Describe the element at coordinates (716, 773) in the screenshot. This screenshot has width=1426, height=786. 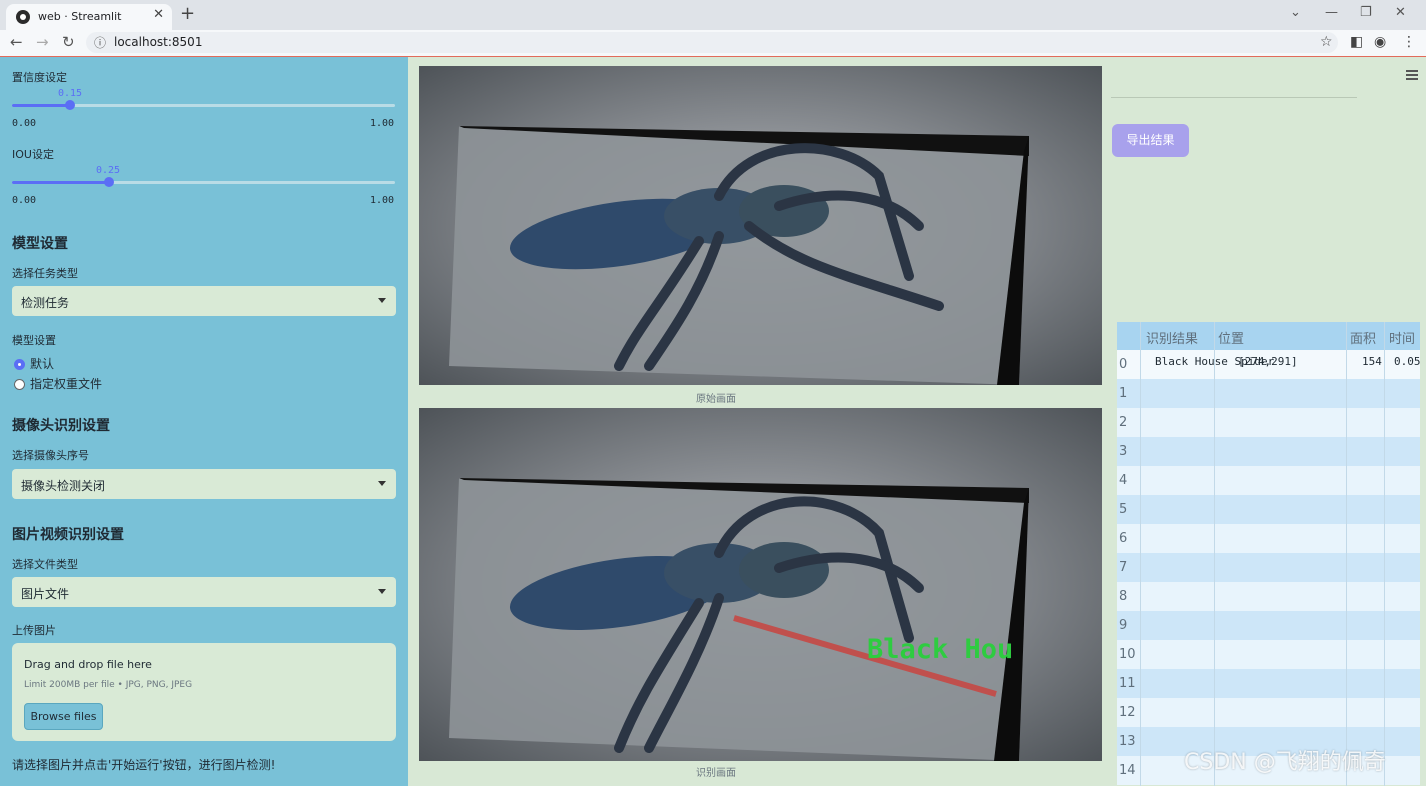
I see `result-image-caption: 识别画面` at that location.